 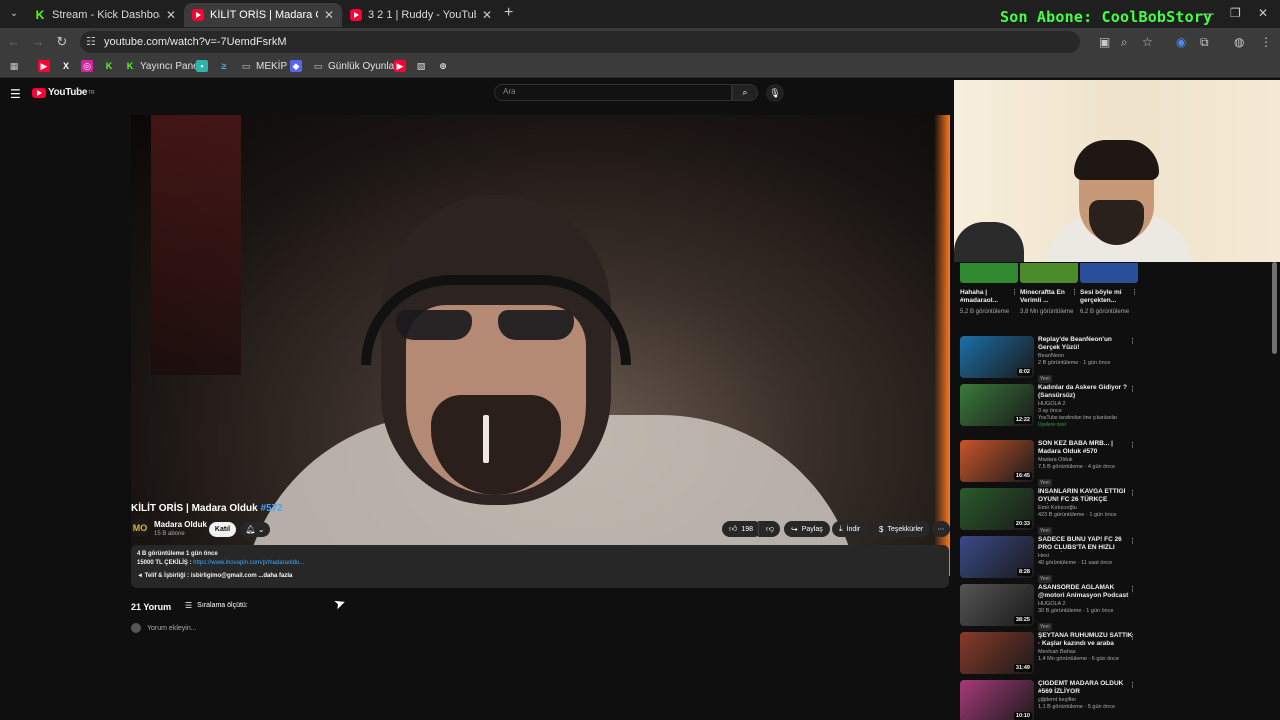 I want to click on bookmark-instagram: ◎, so click(x=89, y=66).